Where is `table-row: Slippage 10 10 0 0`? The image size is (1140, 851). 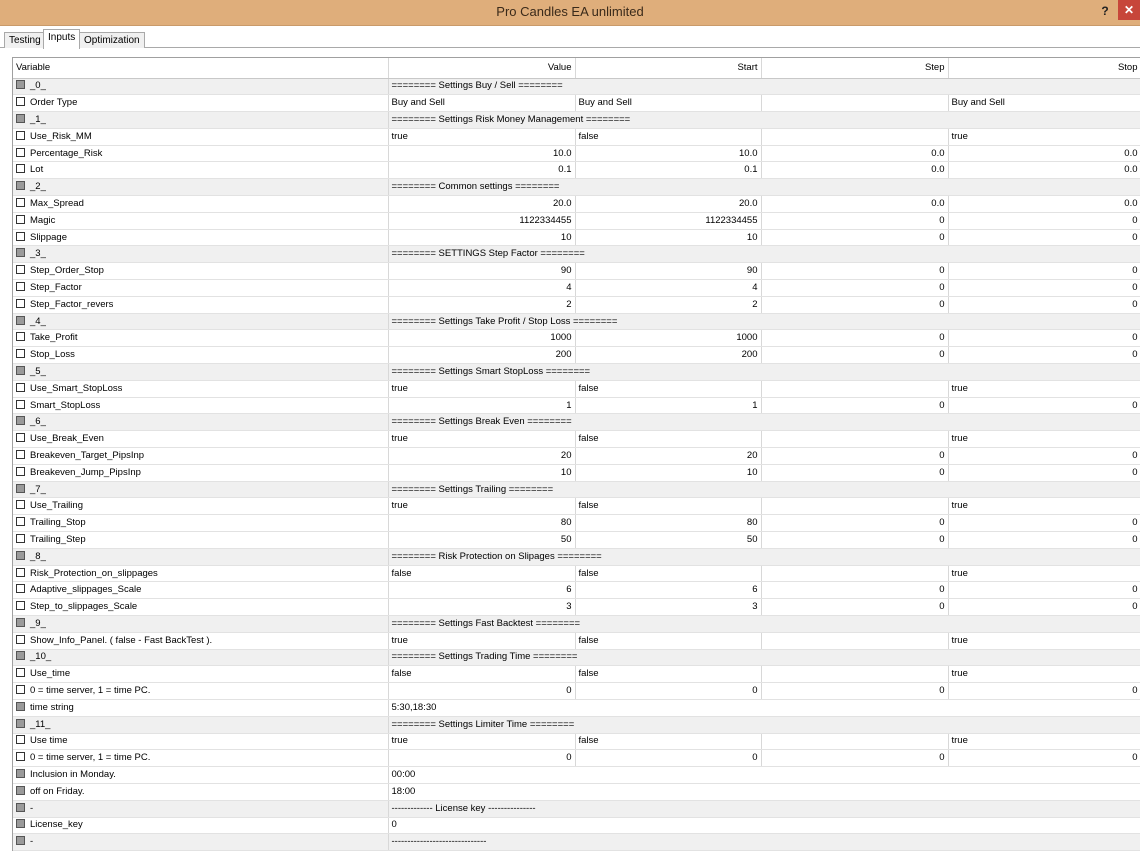 table-row: Slippage 10 10 0 0 is located at coordinates (576, 238).